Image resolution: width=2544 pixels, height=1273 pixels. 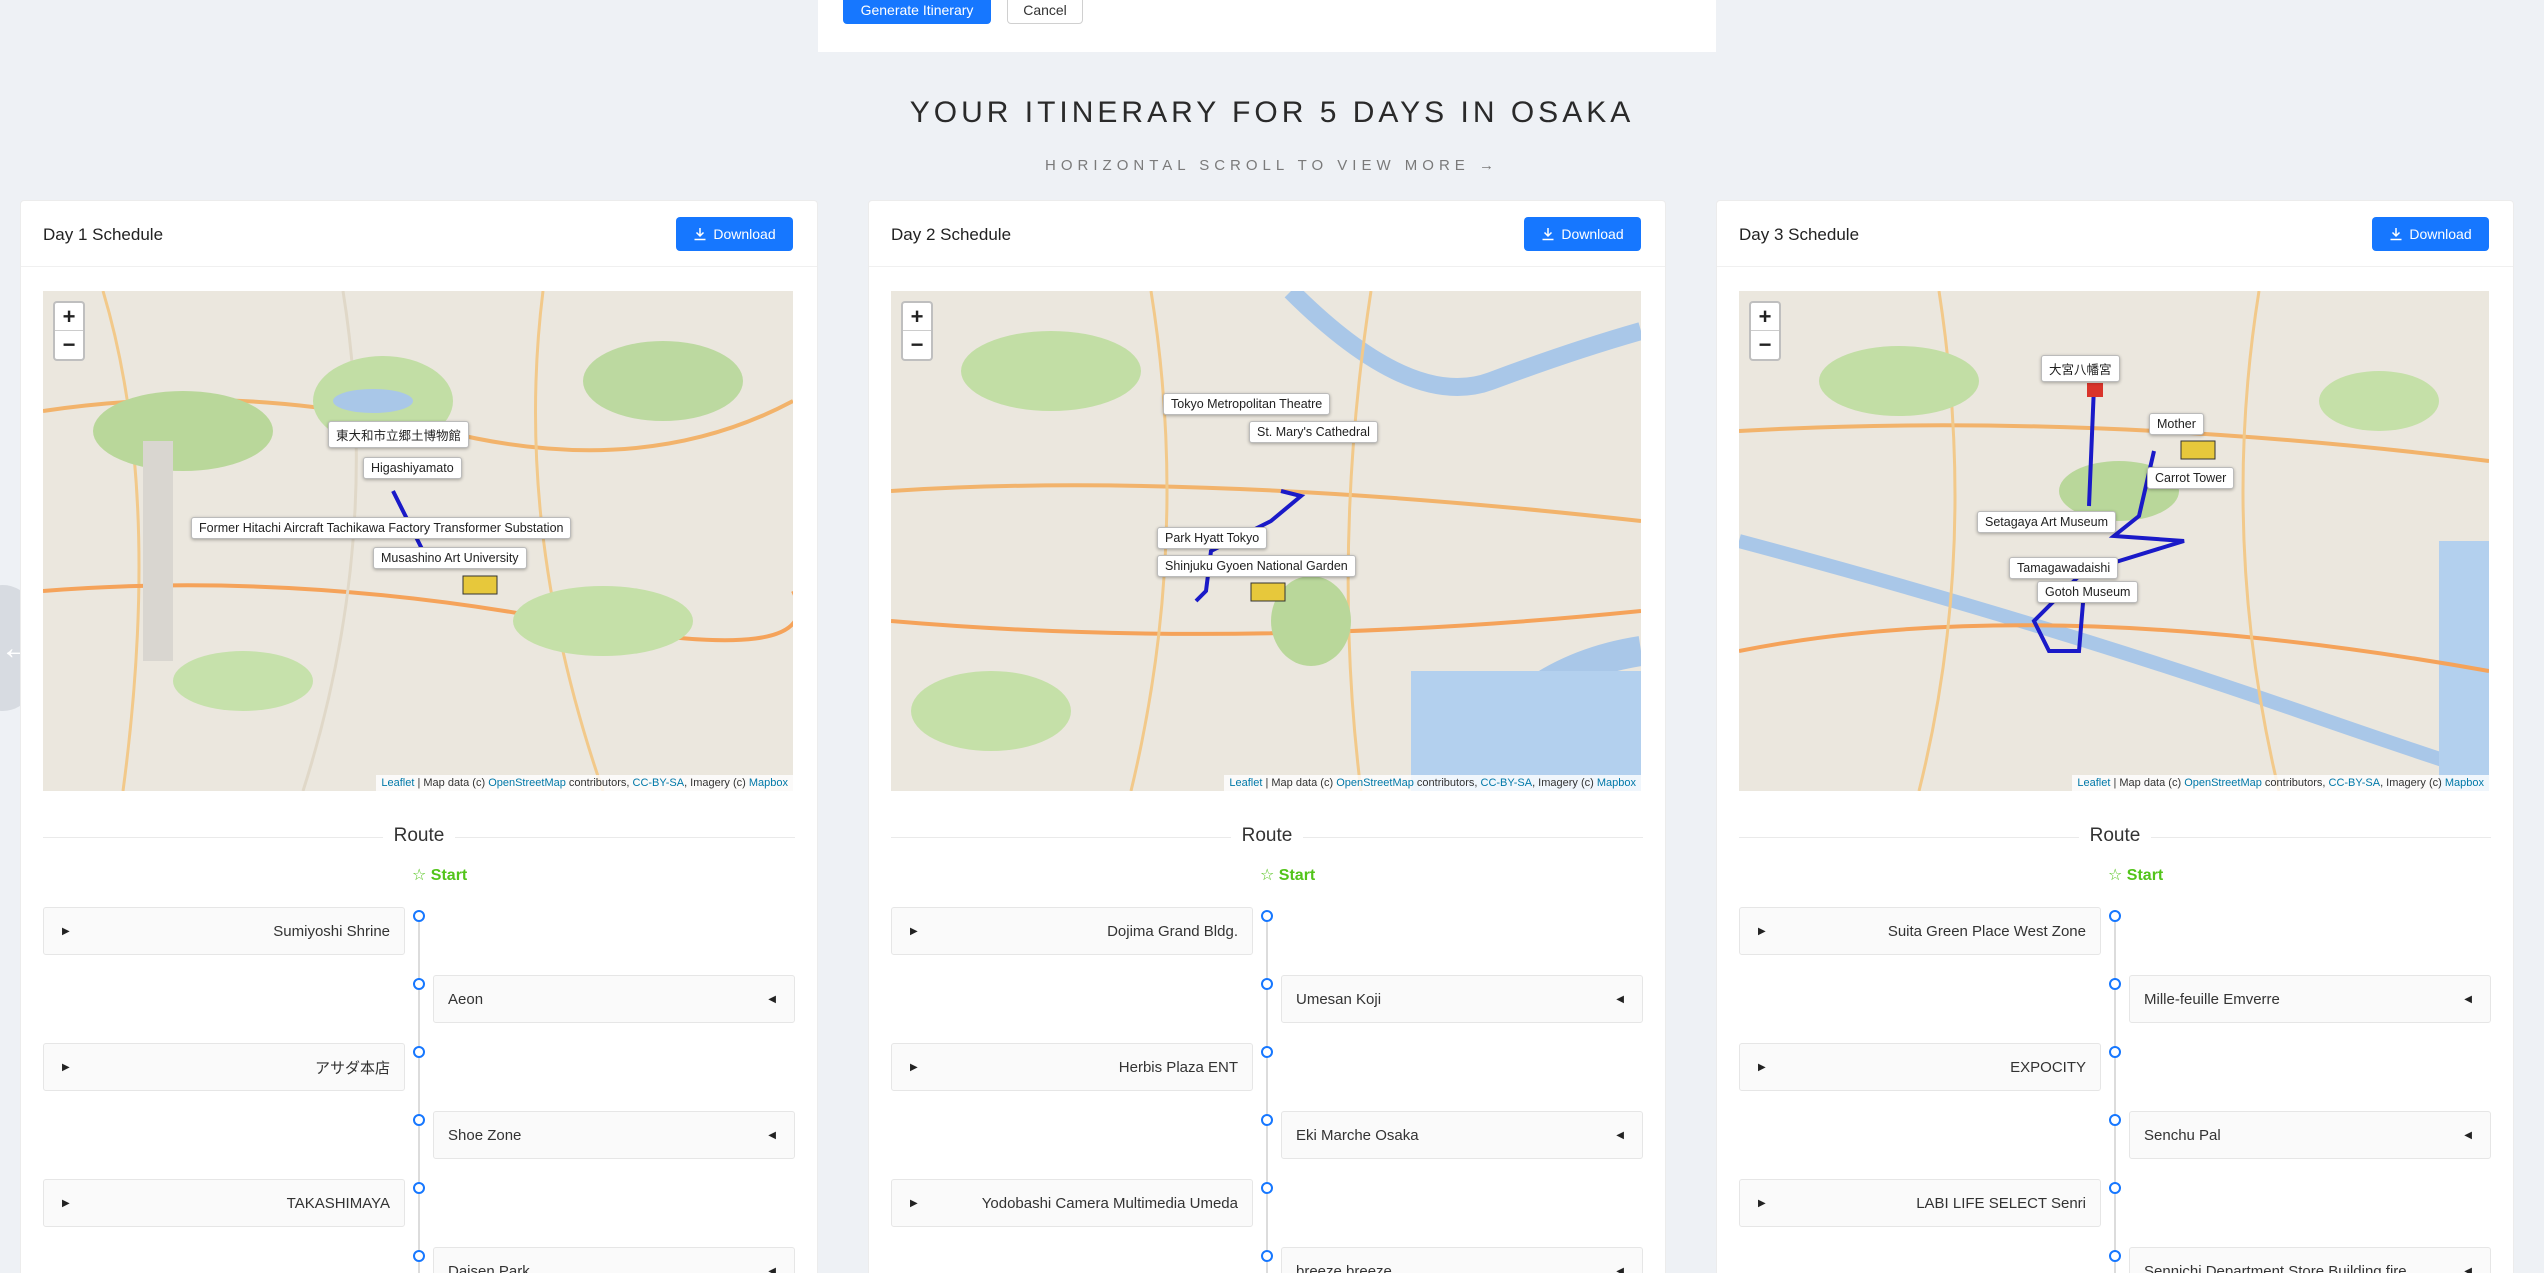 What do you see at coordinates (2310, 999) in the screenshot?
I see `route-stop: Mille-feuille Emverre ◀` at bounding box center [2310, 999].